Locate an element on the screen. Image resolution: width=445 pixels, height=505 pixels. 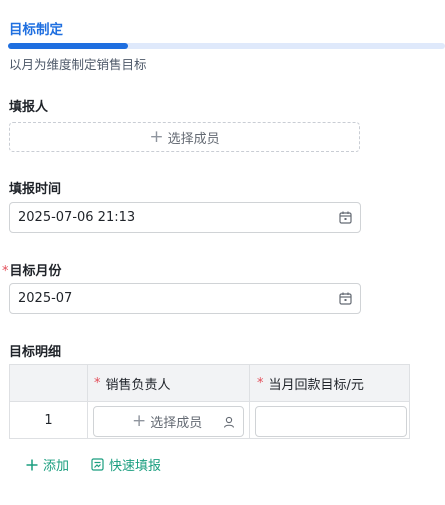
column-header-target: * 当月回款目标/元 is located at coordinates (310, 383).